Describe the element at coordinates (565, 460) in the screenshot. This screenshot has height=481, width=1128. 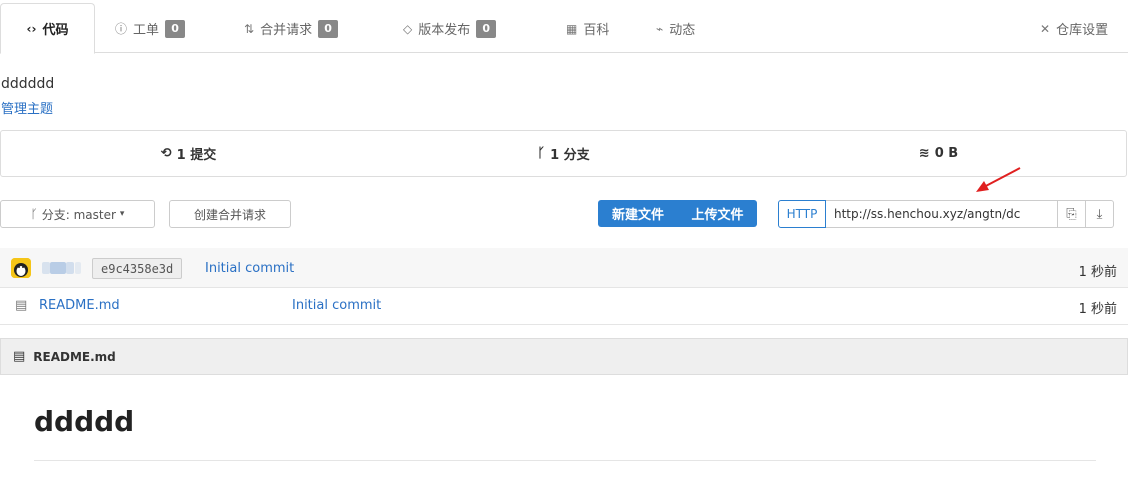
I see `readme-divider` at that location.